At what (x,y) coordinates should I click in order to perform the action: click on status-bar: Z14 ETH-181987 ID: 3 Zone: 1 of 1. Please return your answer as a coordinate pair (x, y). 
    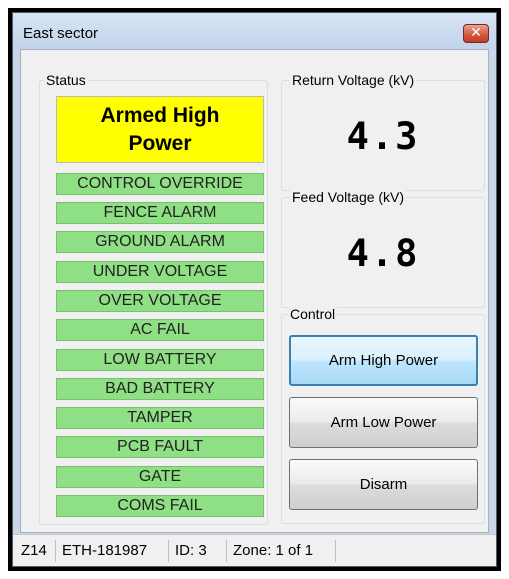
    Looking at the image, I should click on (254, 550).